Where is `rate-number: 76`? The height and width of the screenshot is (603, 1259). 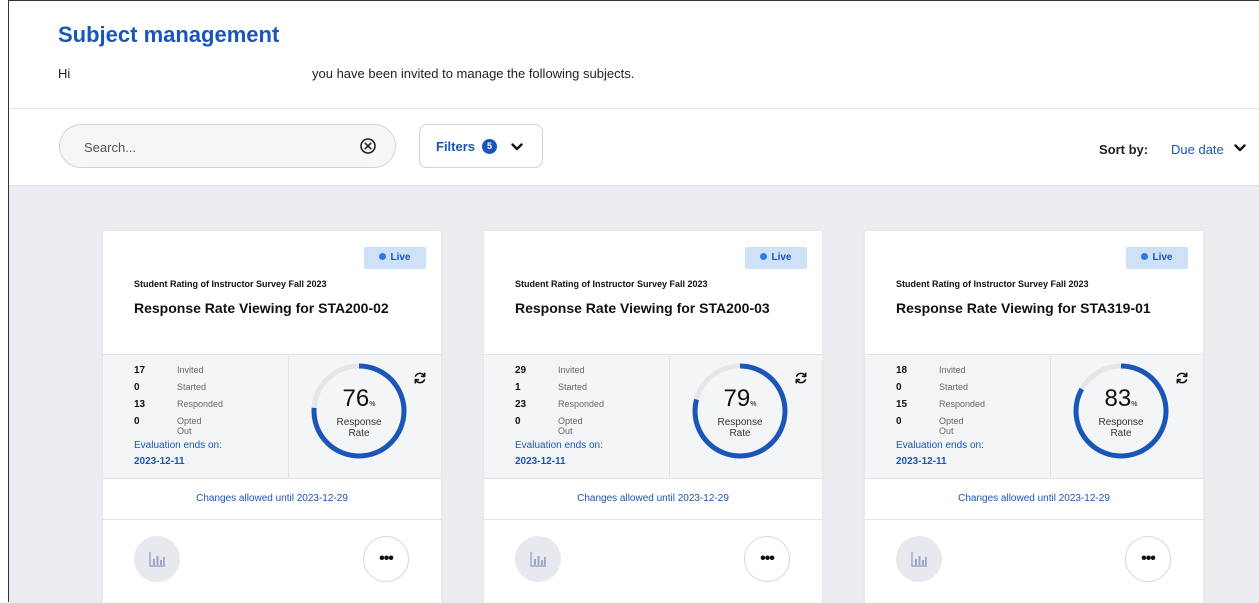
rate-number: 76 is located at coordinates (356, 398).